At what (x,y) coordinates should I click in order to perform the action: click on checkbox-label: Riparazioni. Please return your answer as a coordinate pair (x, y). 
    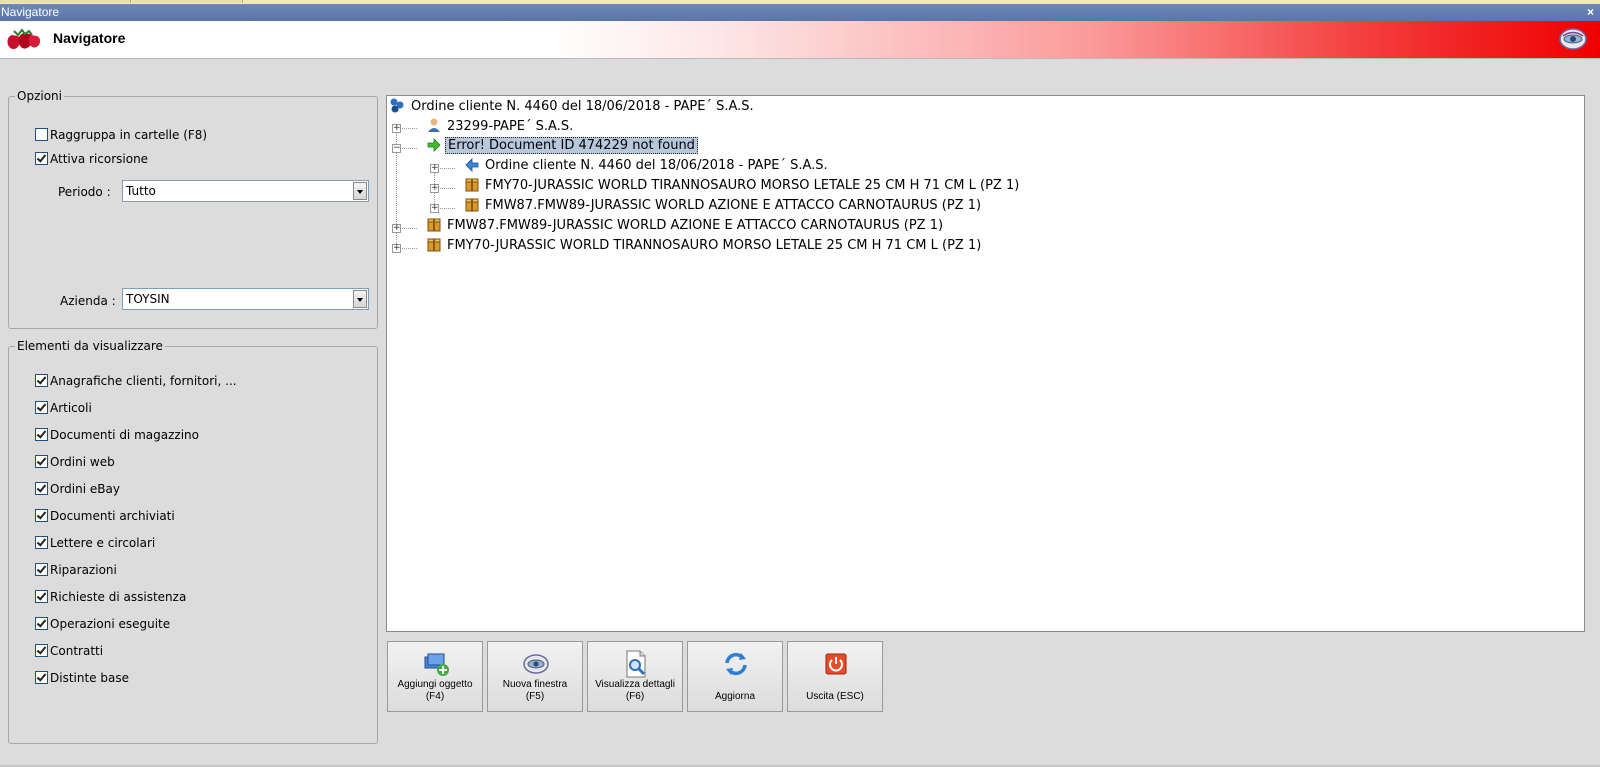
    Looking at the image, I should click on (83, 570).